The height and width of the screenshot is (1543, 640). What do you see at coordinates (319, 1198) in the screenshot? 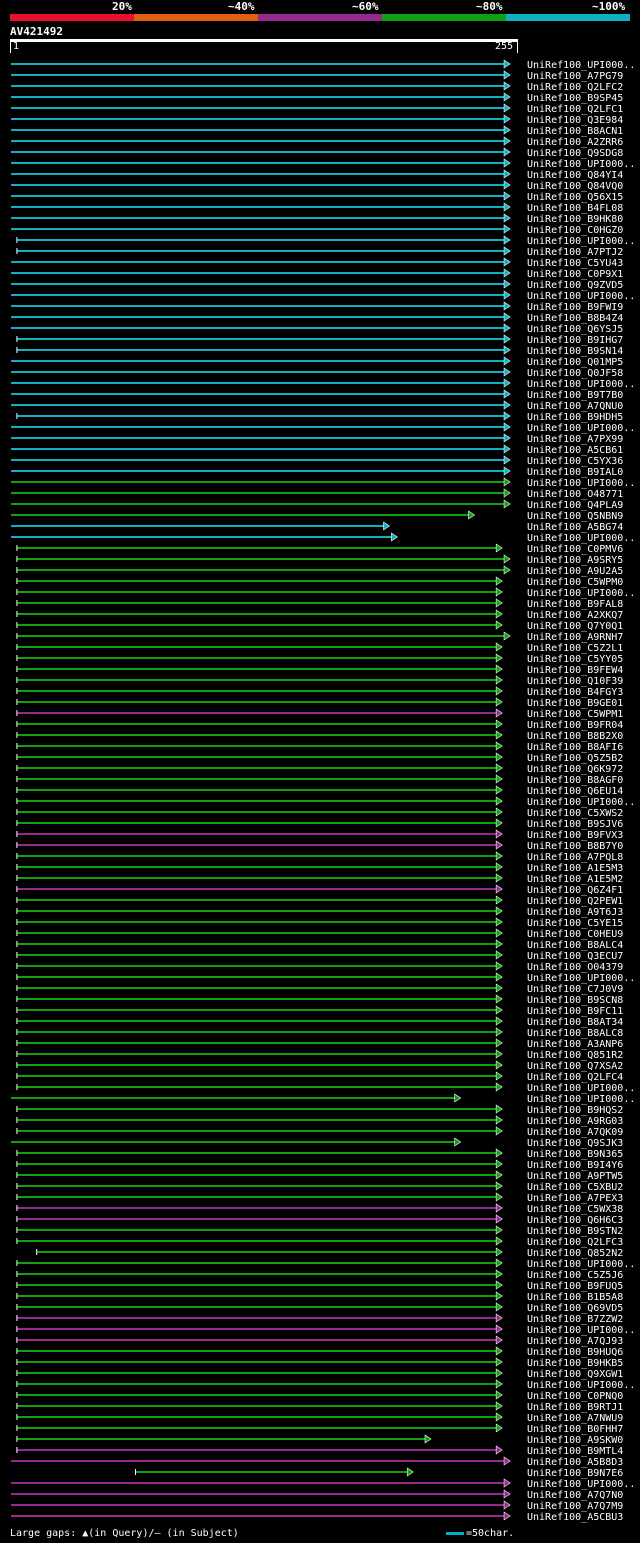
I see `hit-row: UniRef100_A7PEX3` at bounding box center [319, 1198].